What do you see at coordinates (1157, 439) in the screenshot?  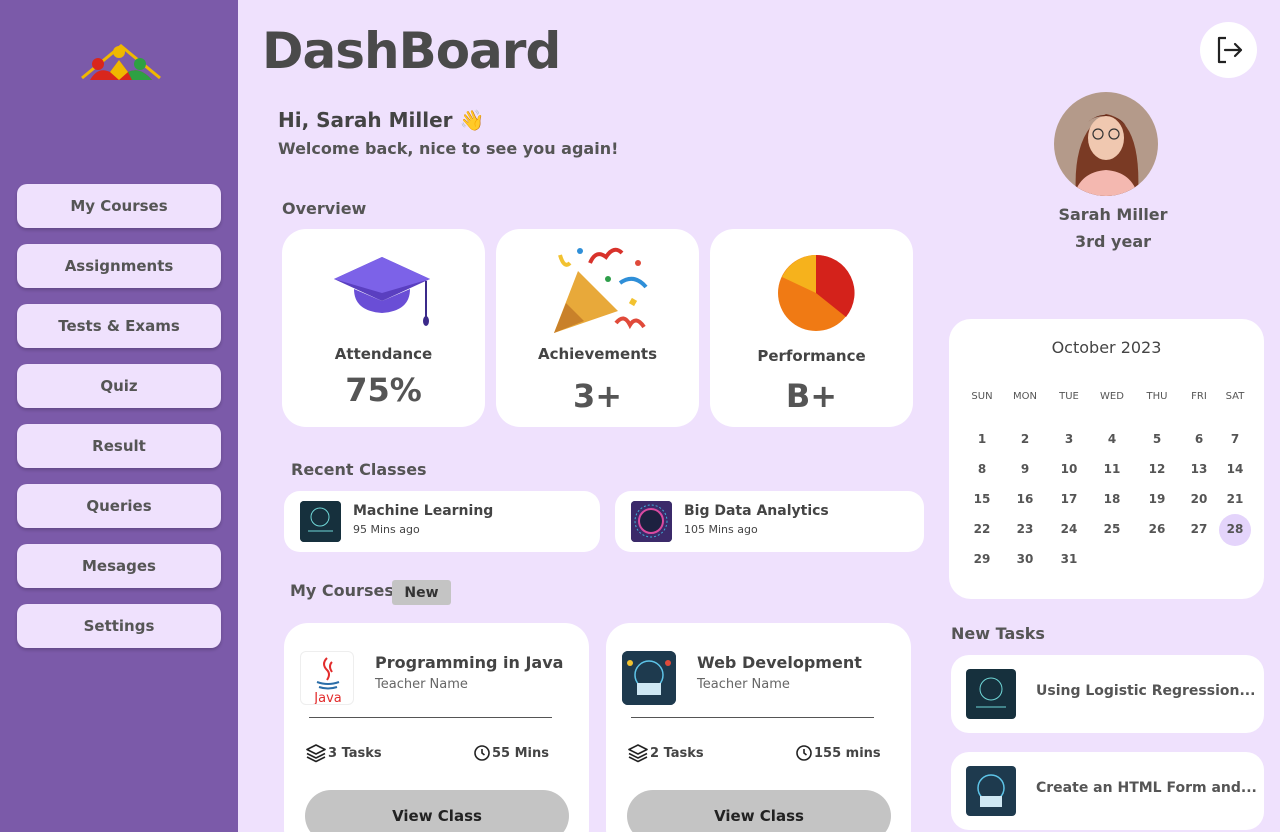 I see `calendar-day: 5` at bounding box center [1157, 439].